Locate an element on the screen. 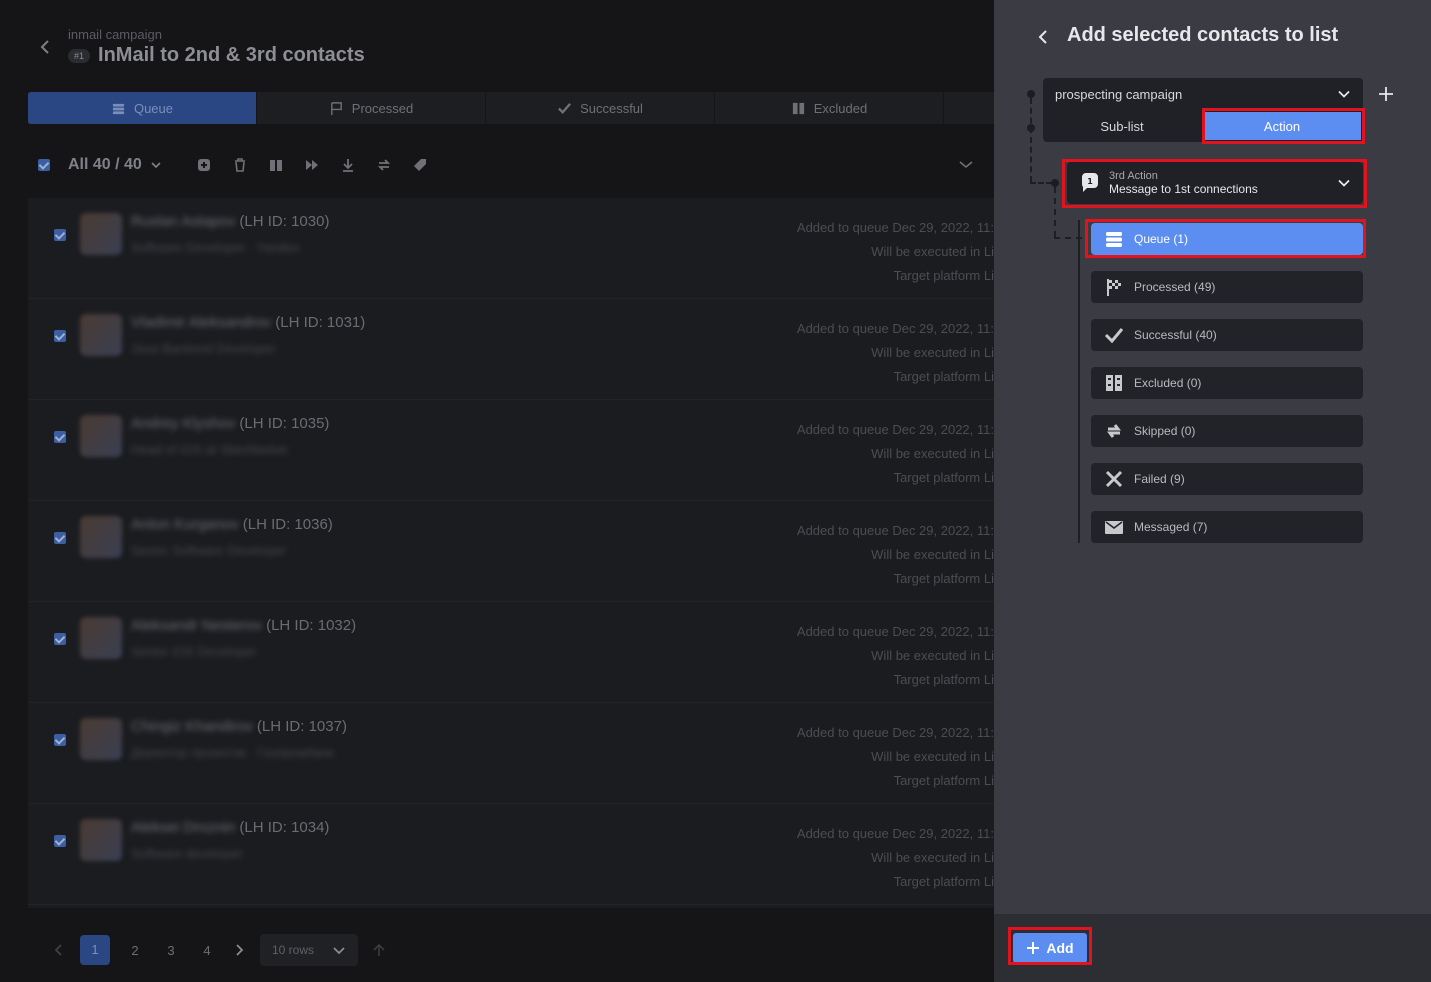 The height and width of the screenshot is (982, 1431). status-messaged: Messaged (7) is located at coordinates (1227, 527).